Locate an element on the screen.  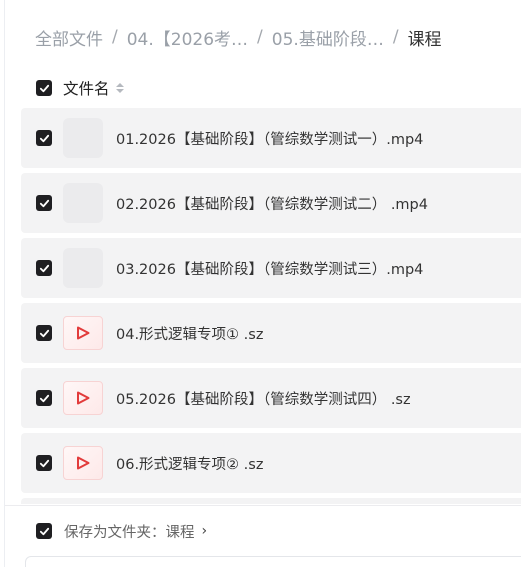
save-as-folder-label: 保存为文件夹：课程 is located at coordinates (129, 531).